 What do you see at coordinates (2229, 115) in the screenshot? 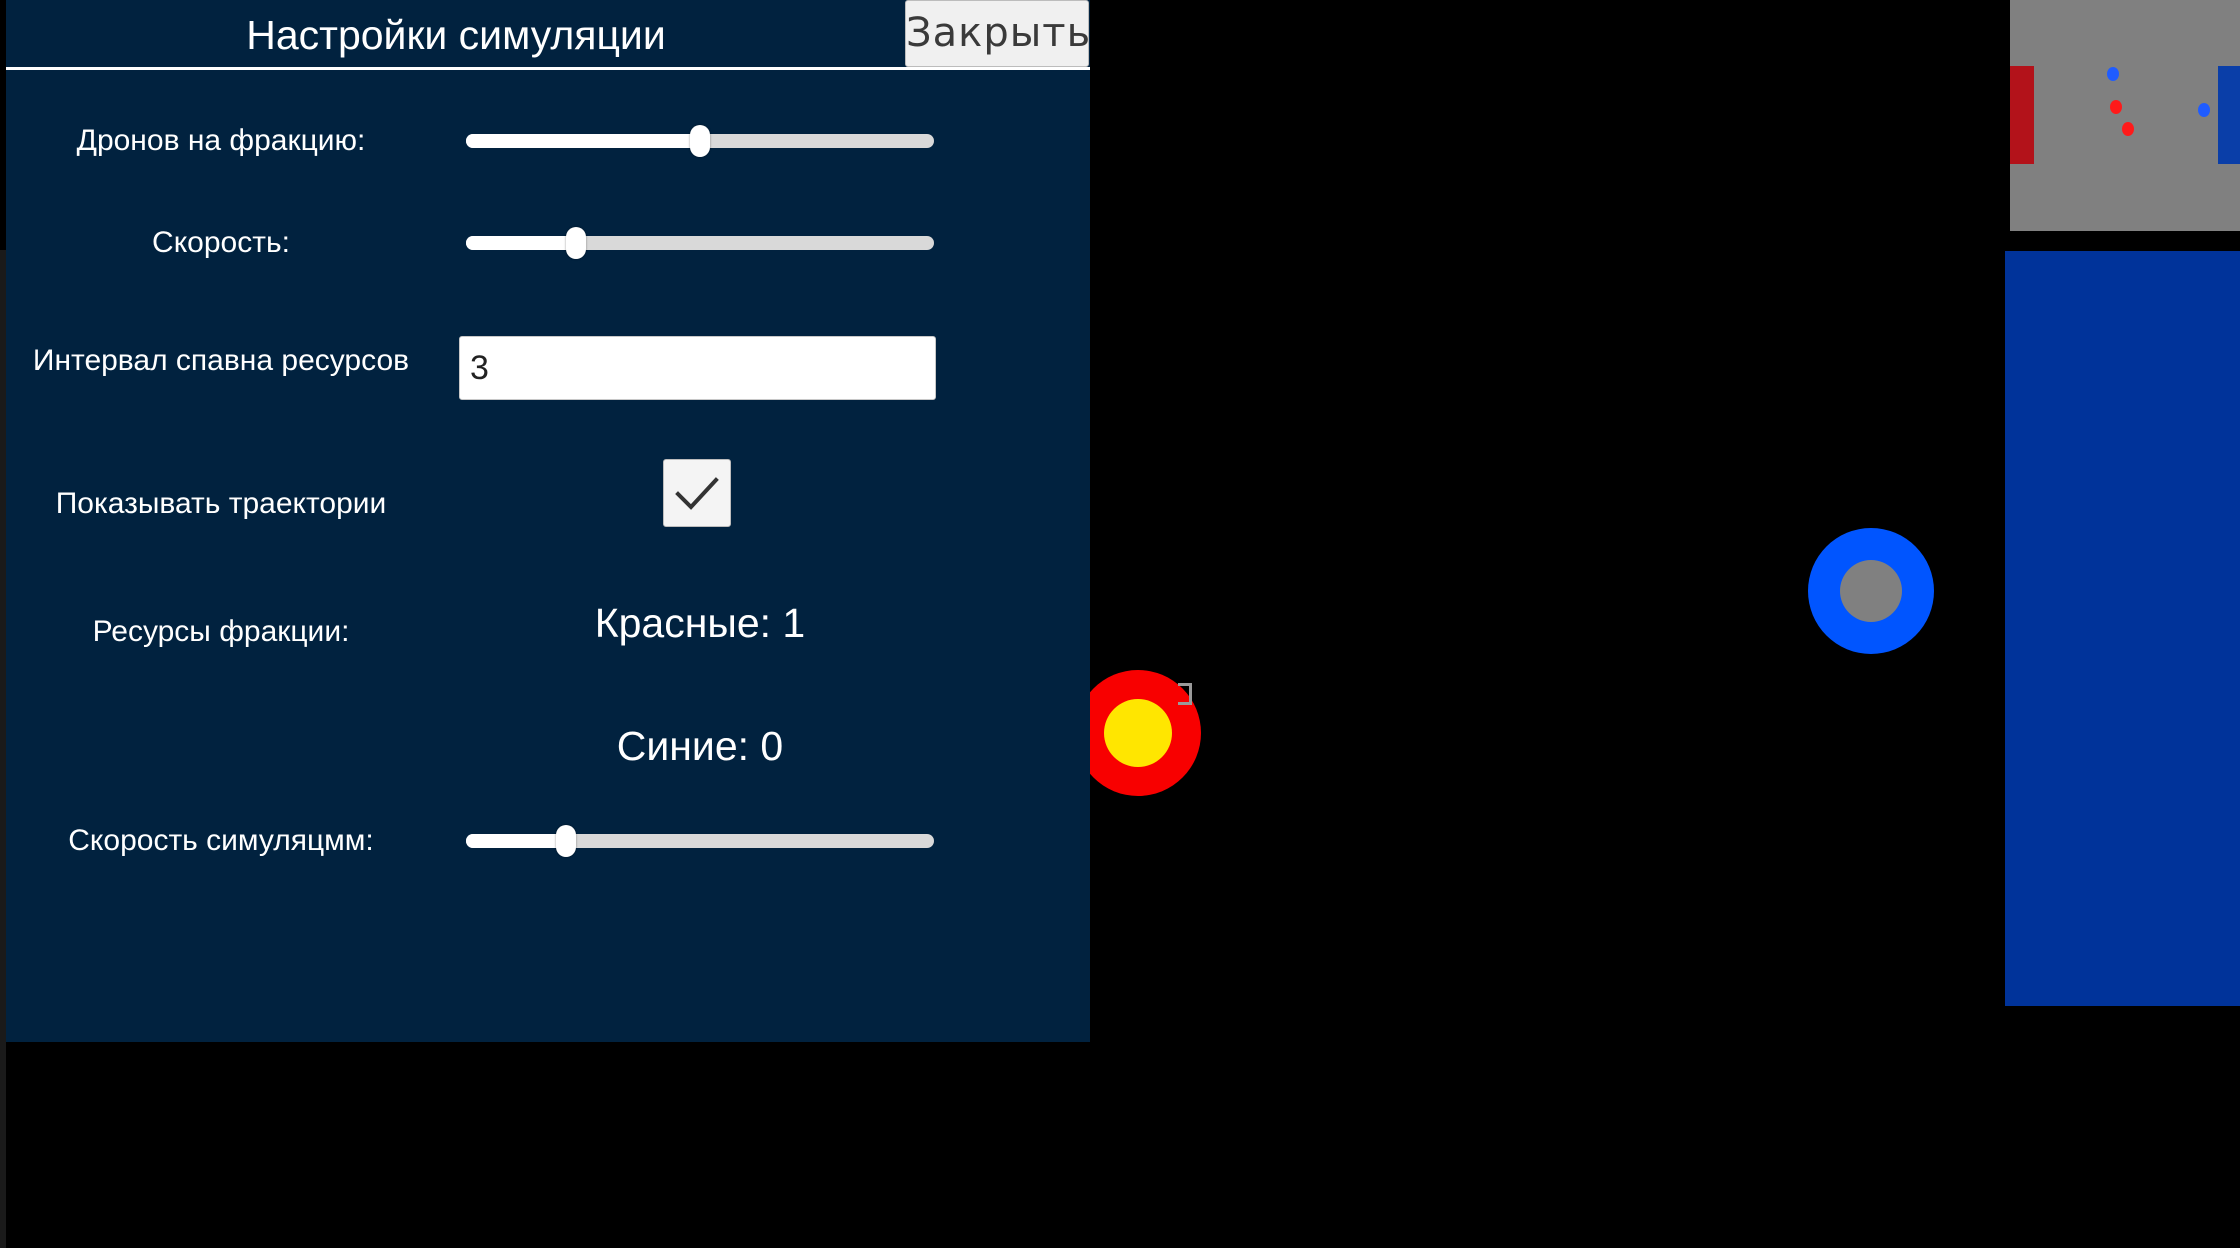
I see `minimap-blue-base` at bounding box center [2229, 115].